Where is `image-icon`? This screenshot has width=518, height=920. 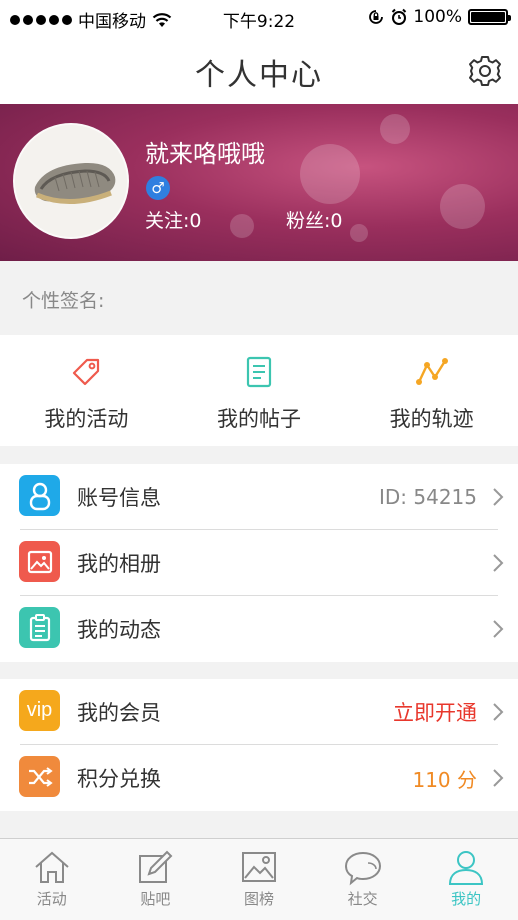 image-icon is located at coordinates (258, 867).